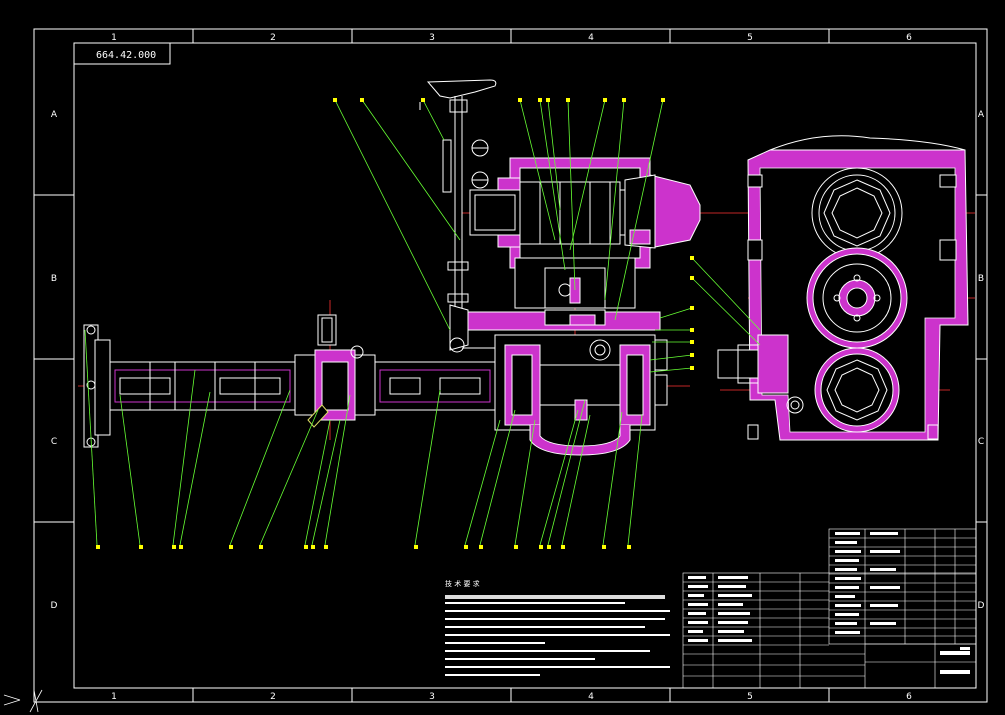 The image size is (1005, 715). Describe the element at coordinates (462, 583) in the screenshot. I see `notes-heading: 技 术 要 求` at that location.